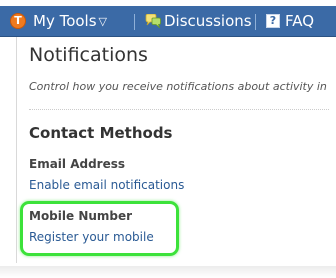  I want to click on content-left-border, so click(16, 150).